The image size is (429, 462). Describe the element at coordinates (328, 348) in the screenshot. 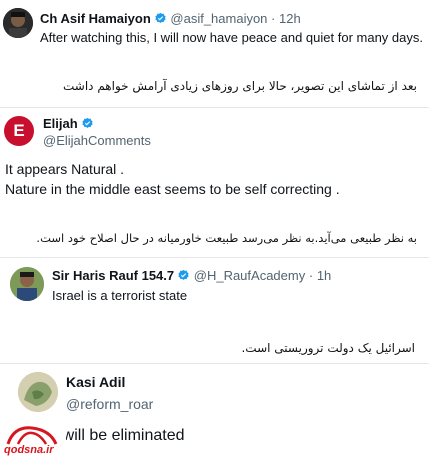

I see `translation-text: اسرائیل یک دولت تروریستی است.` at that location.